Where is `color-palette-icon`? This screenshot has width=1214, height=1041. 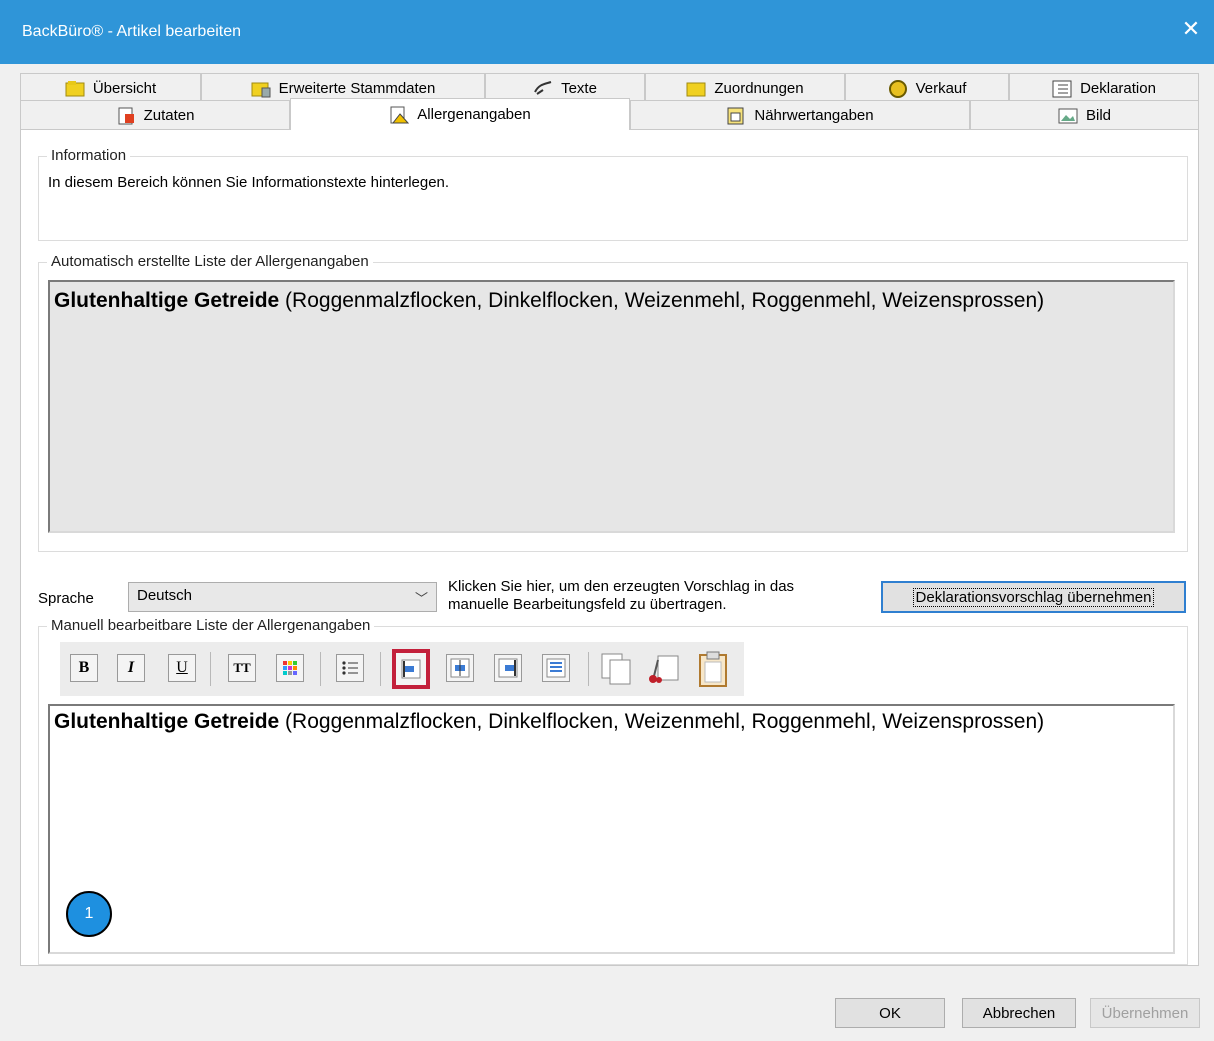
color-palette-icon is located at coordinates (290, 668).